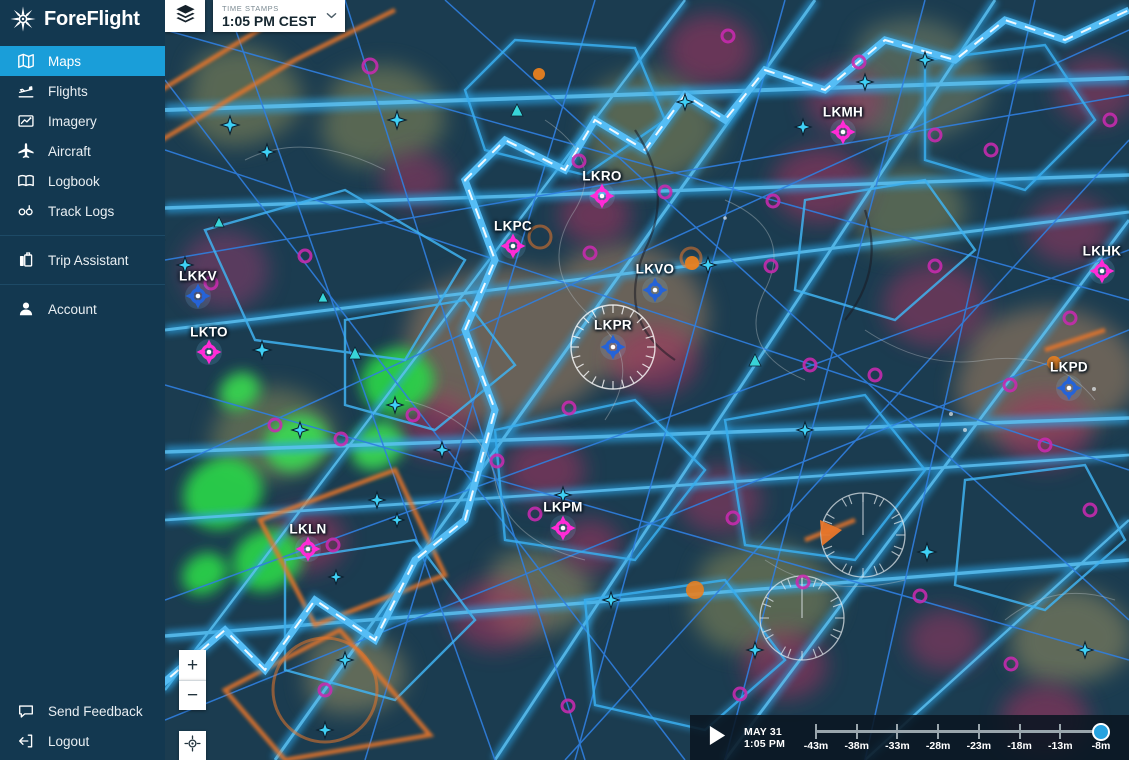  What do you see at coordinates (1069, 388) in the screenshot?
I see `airport-marker-lkpd` at bounding box center [1069, 388].